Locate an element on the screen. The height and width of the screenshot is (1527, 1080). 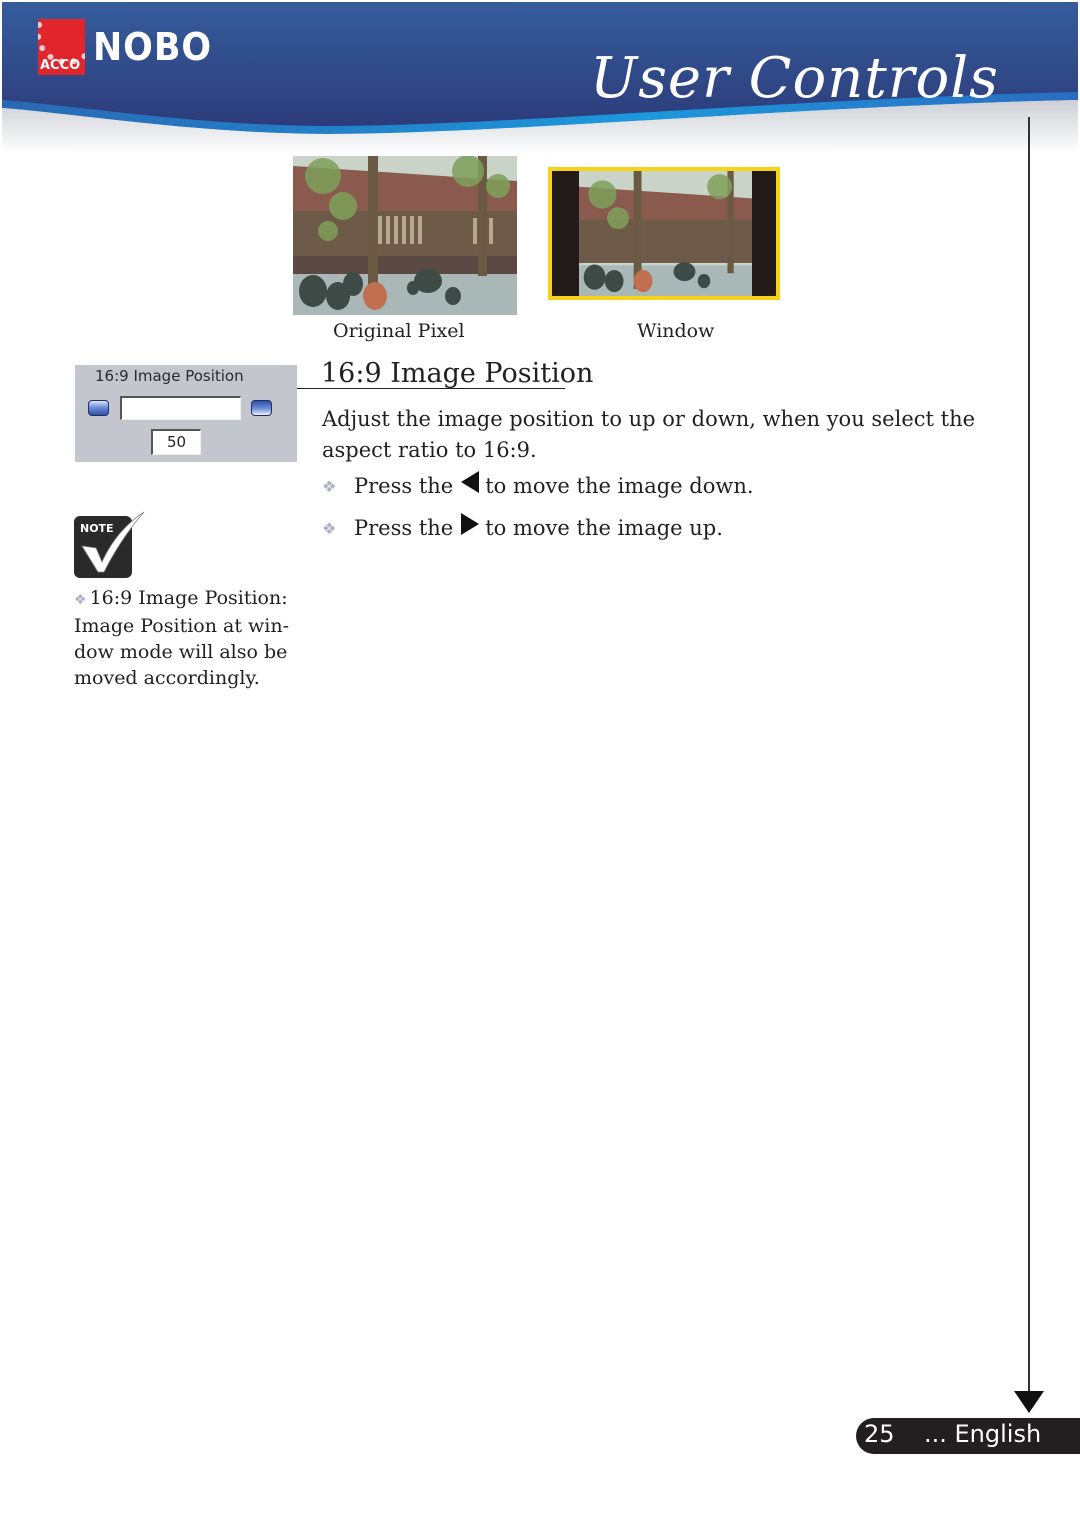
header-banner: ACCO NOBO User Controls is located at coordinates (540, 80).